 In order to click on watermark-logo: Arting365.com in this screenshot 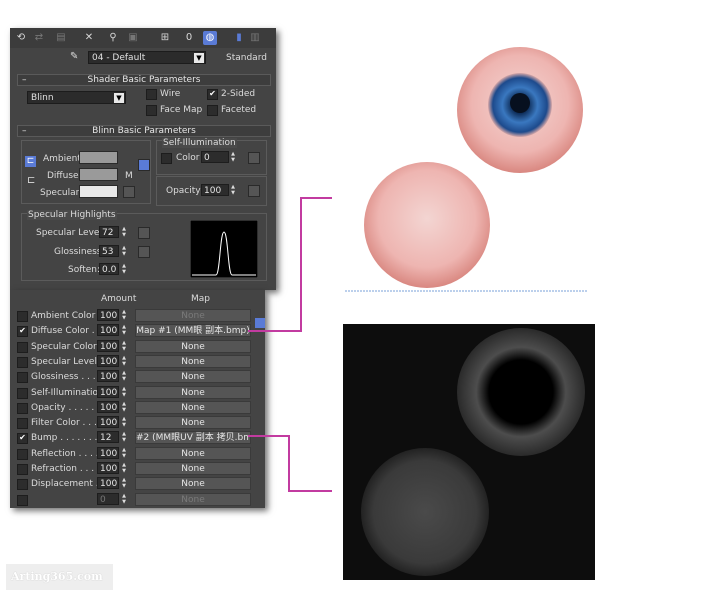, I will do `click(59, 577)`.